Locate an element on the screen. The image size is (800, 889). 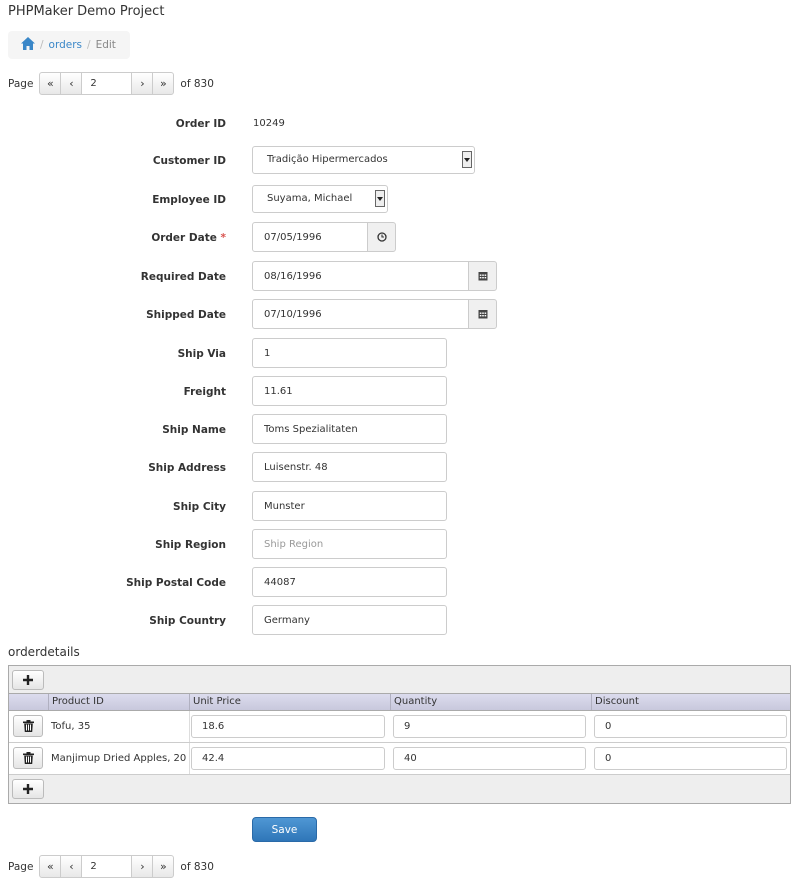
ship-address-row: Ship Address is located at coordinates (400, 468).